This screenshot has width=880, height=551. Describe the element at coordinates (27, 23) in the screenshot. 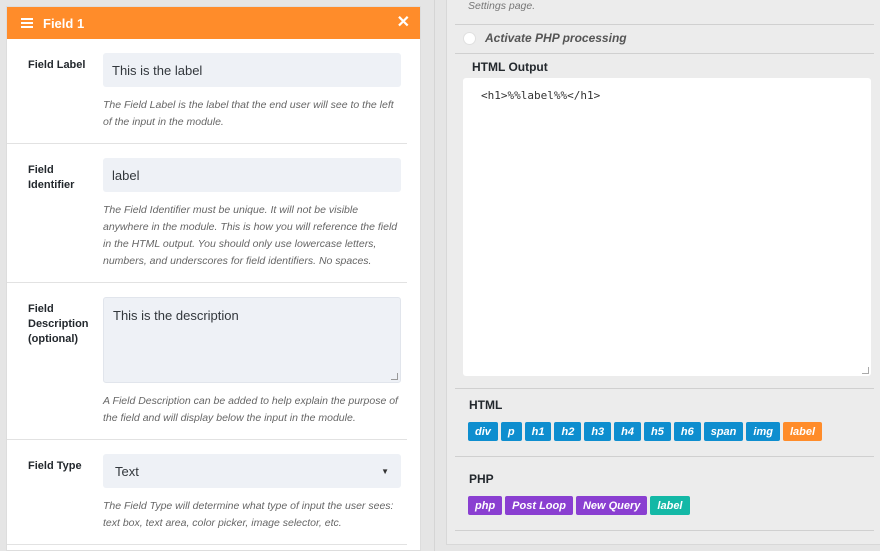

I see `hamburger-menu-icon` at that location.